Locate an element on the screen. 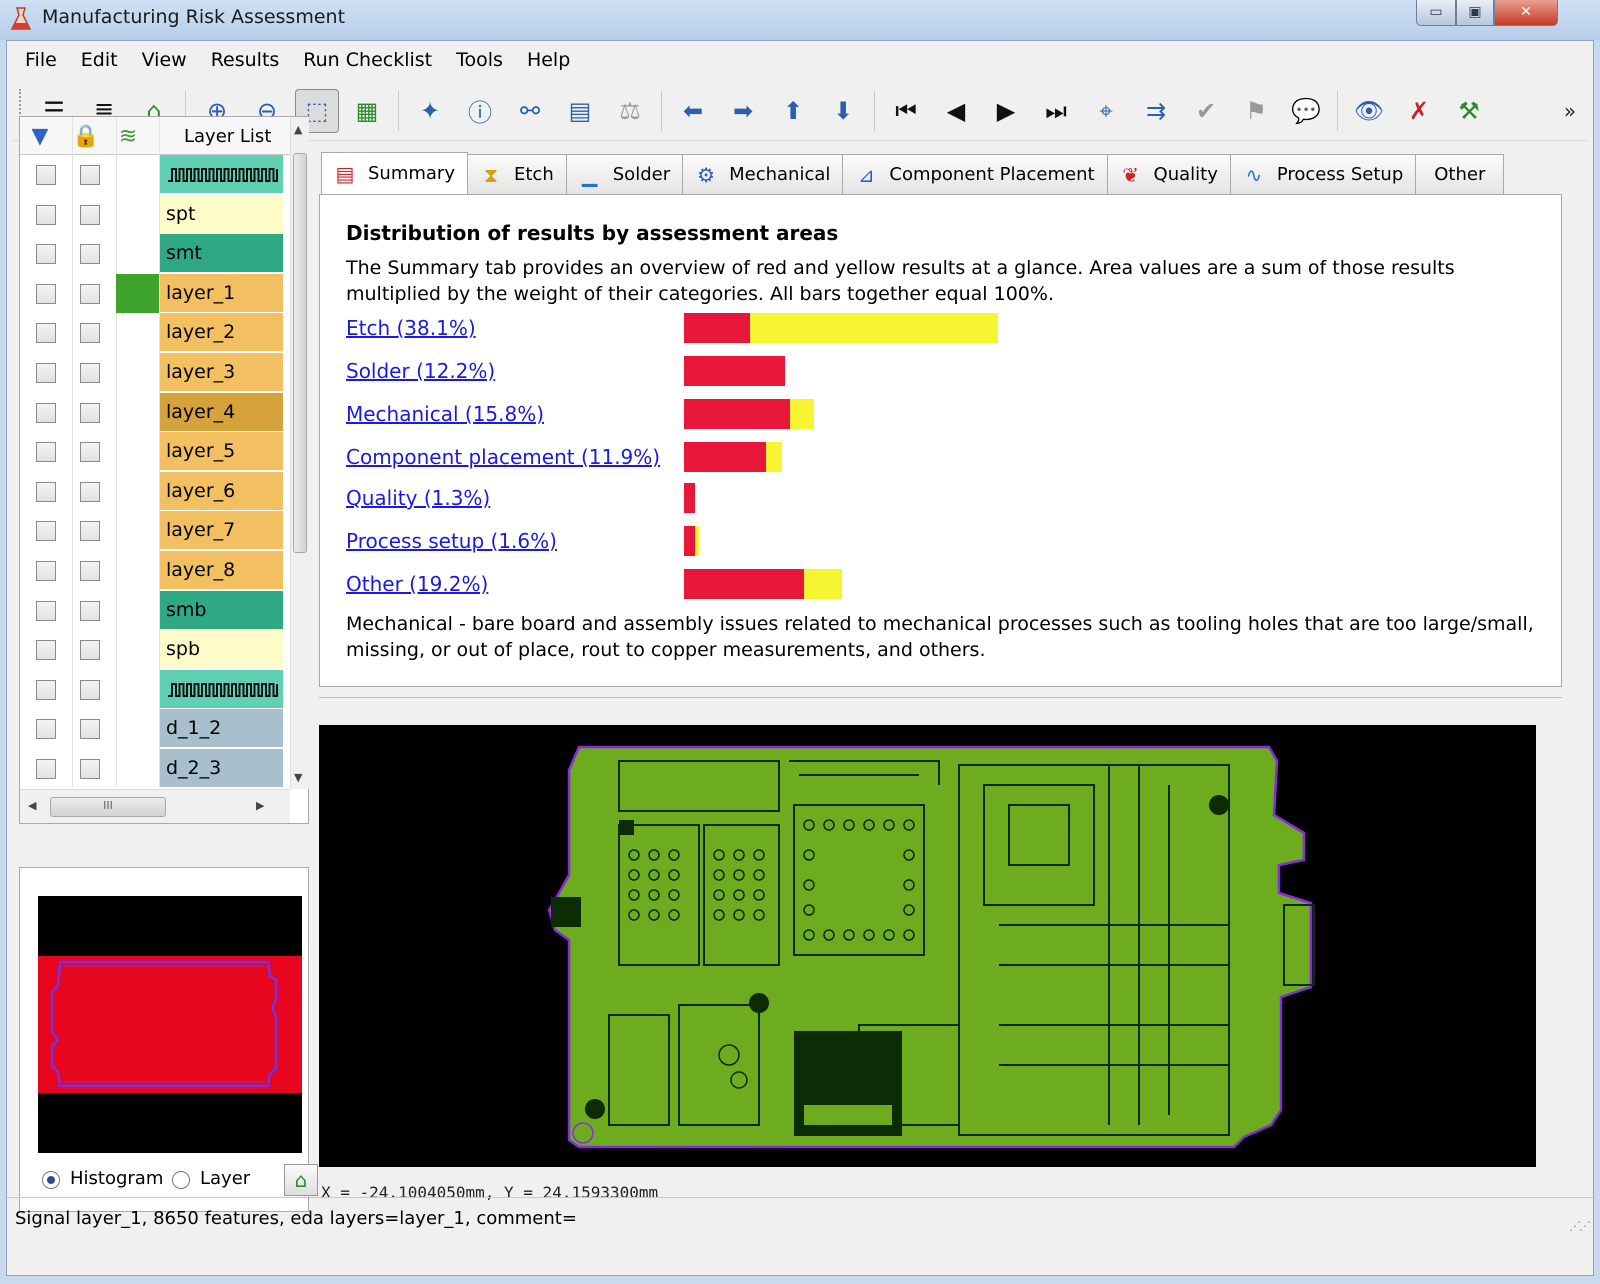  layer-name: layer_8 is located at coordinates (221, 570).